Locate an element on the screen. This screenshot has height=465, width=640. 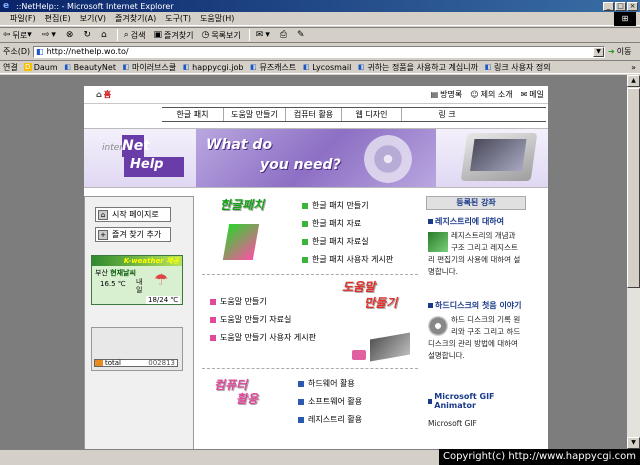
link-happycgi-job: ◧ happycgi.job is located at coordinates (213, 67).